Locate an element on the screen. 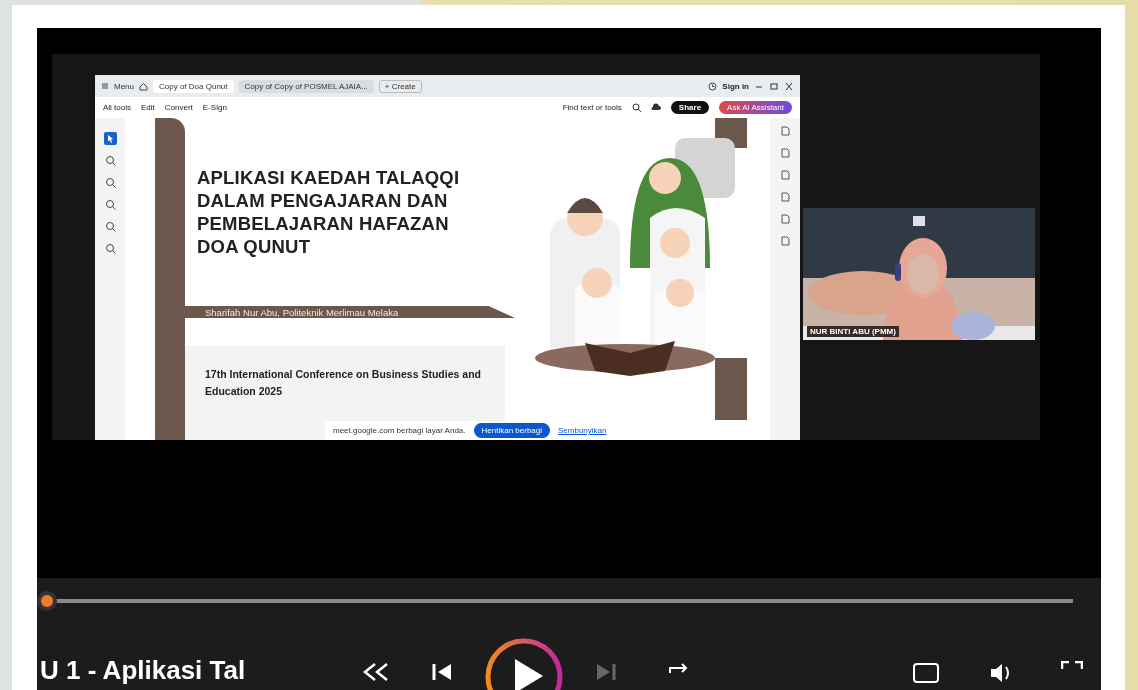 This screenshot has width=1138, height=690. close-icon is located at coordinates (789, 86).